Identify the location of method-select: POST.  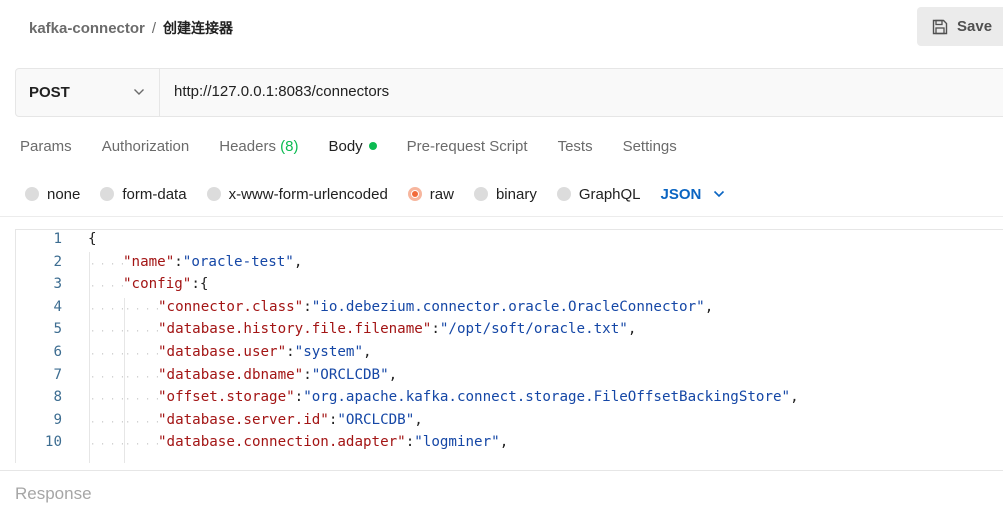
(88, 92).